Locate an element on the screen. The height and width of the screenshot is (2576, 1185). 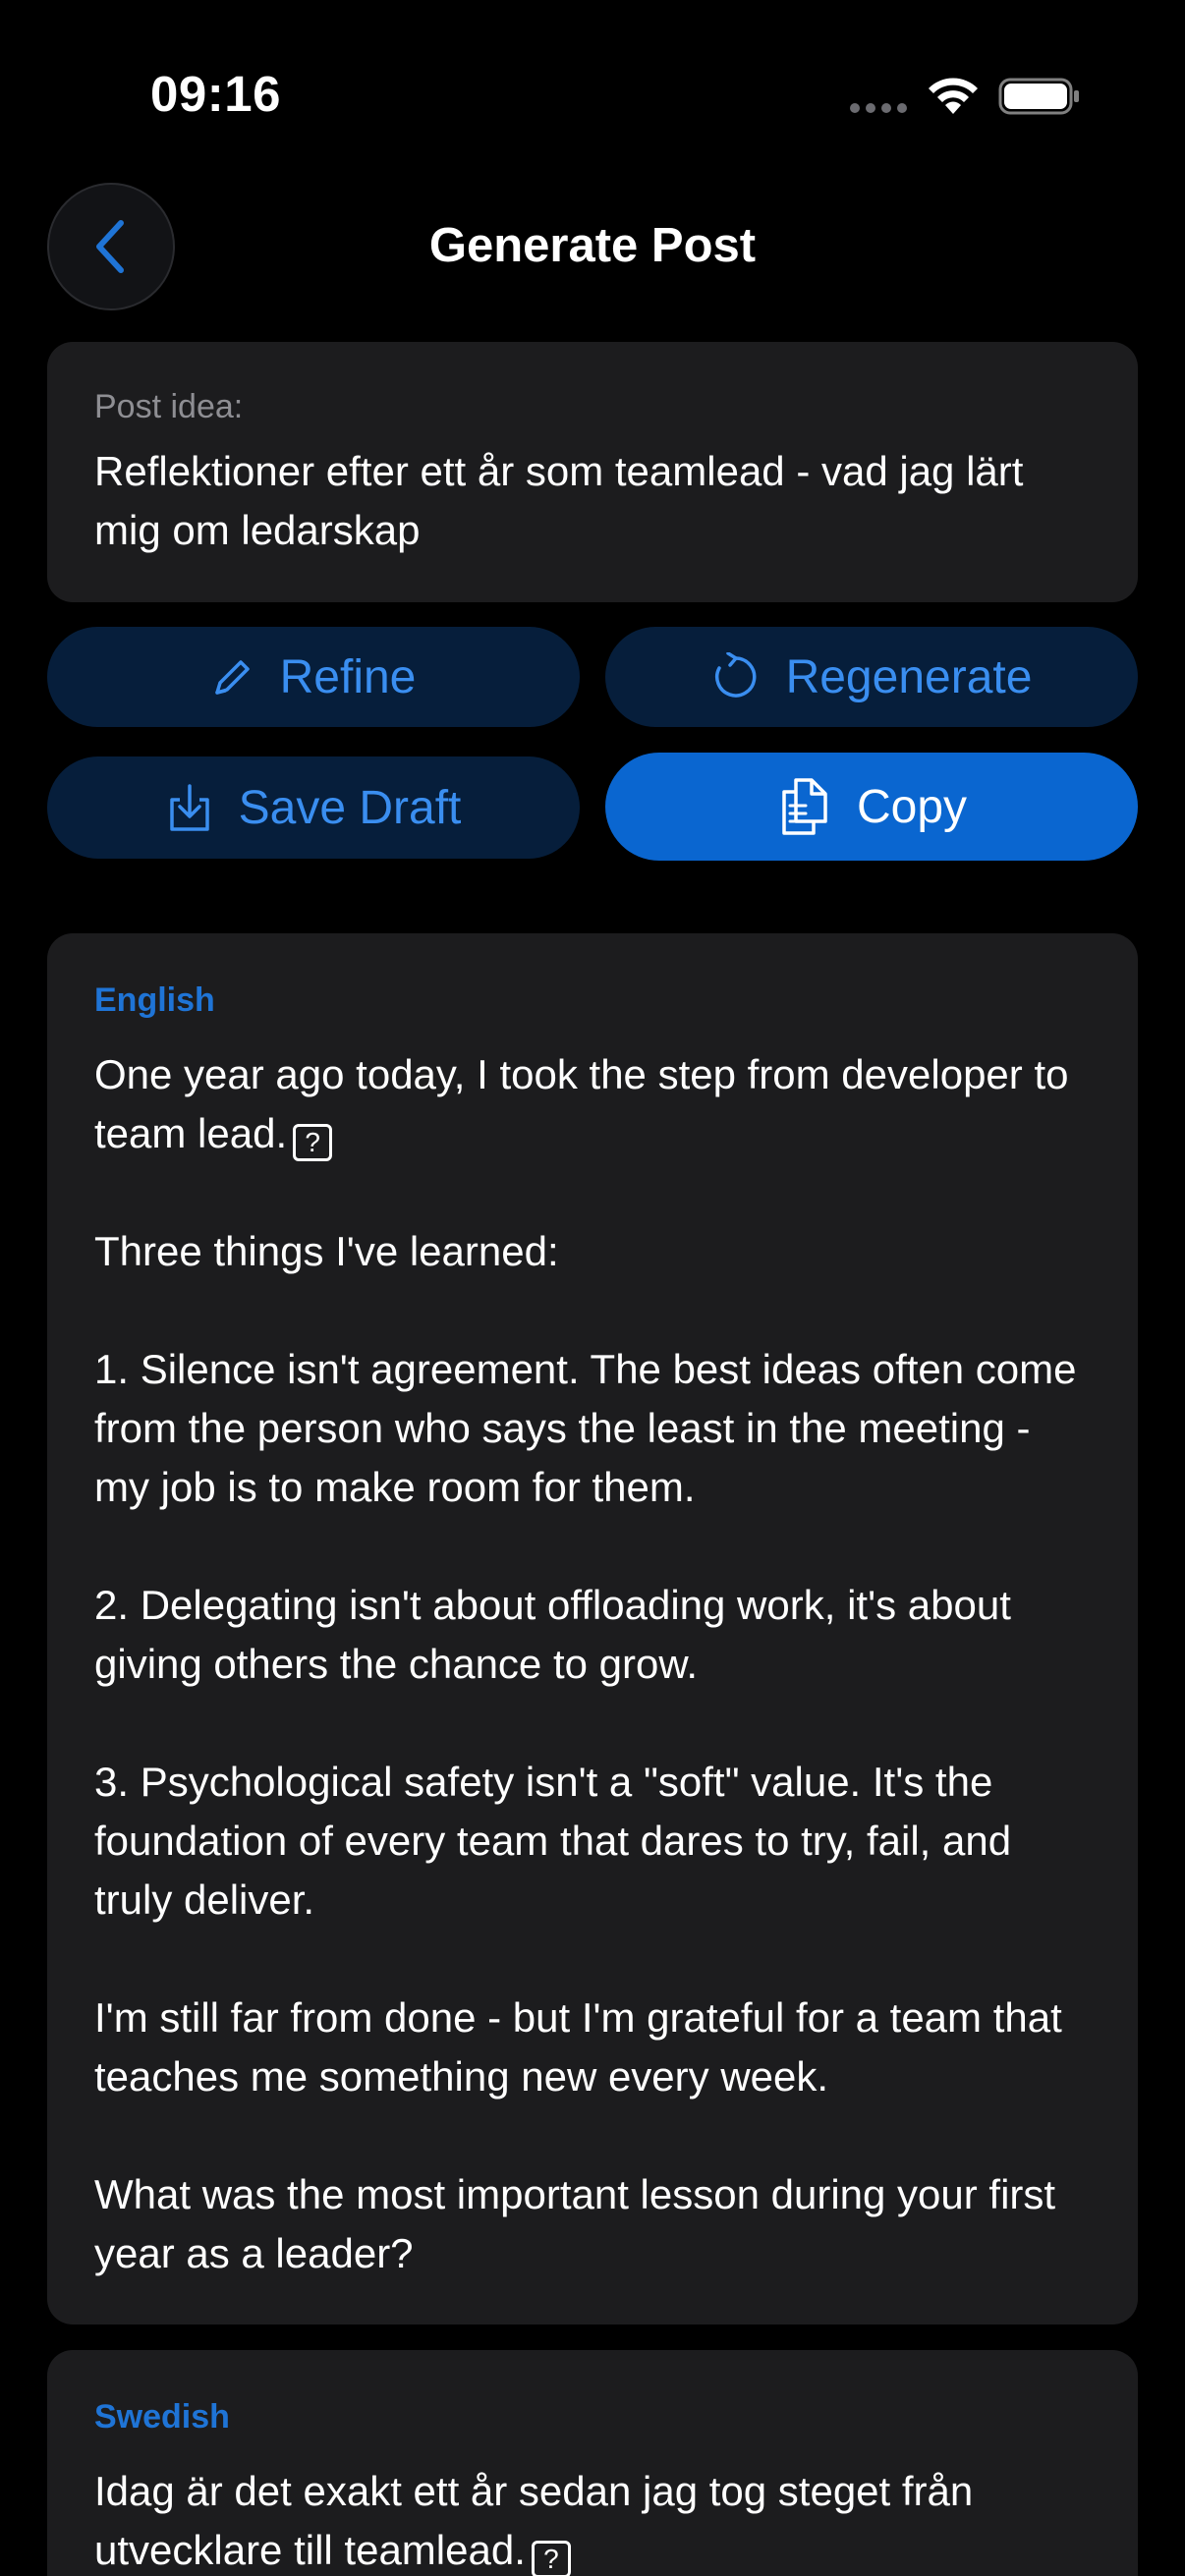
status-bar: 09:16 is located at coordinates (592, 93).